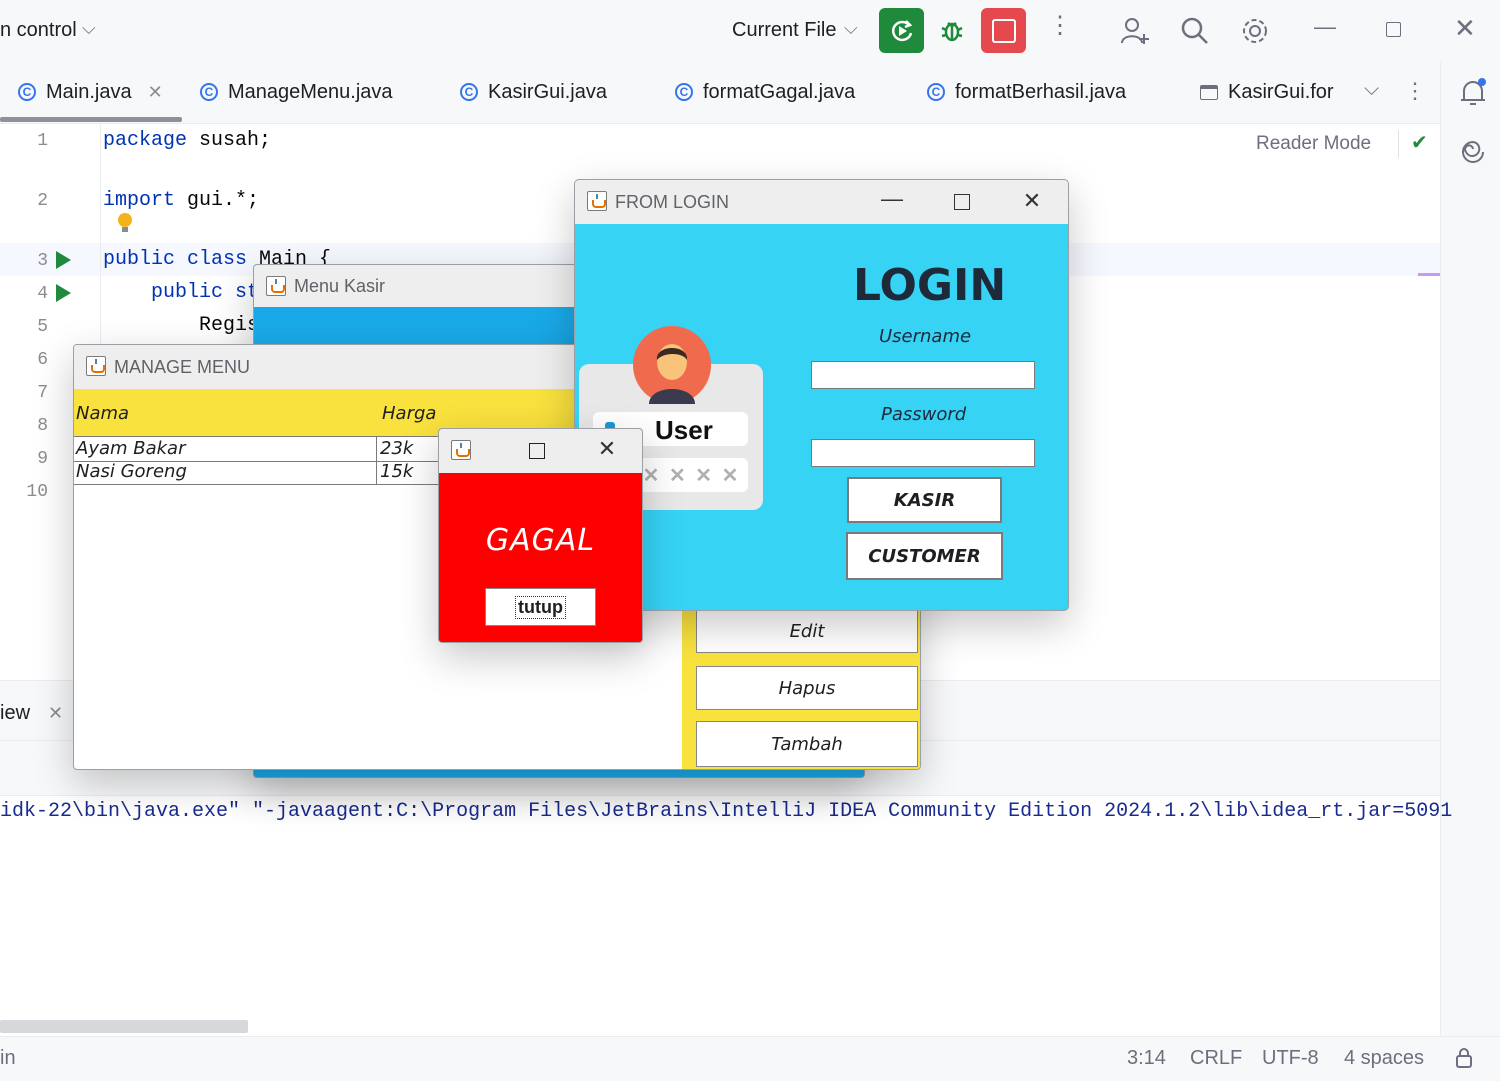 Image resolution: width=1500 pixels, height=1081 pixels. I want to click on line-number: 5, so click(42, 327).